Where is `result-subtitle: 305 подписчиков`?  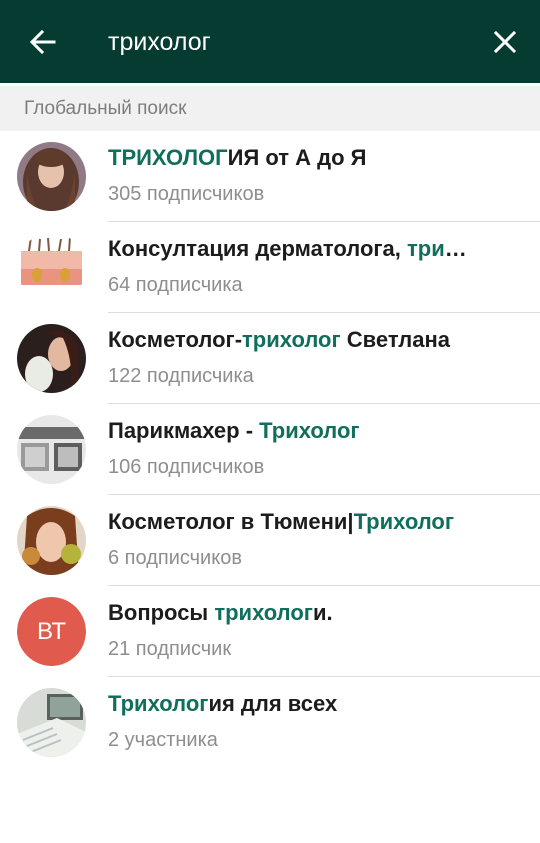 result-subtitle: 305 подписчиков is located at coordinates (186, 194).